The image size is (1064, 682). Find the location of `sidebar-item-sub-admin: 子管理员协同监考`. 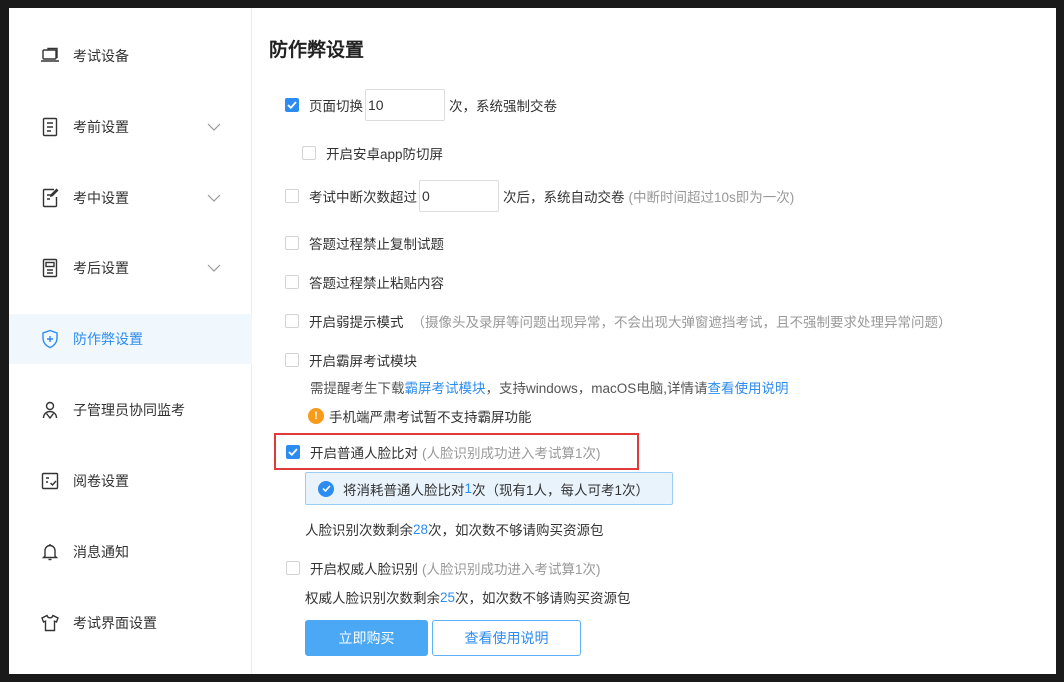

sidebar-item-sub-admin: 子管理员协同监考 is located at coordinates (130, 410).